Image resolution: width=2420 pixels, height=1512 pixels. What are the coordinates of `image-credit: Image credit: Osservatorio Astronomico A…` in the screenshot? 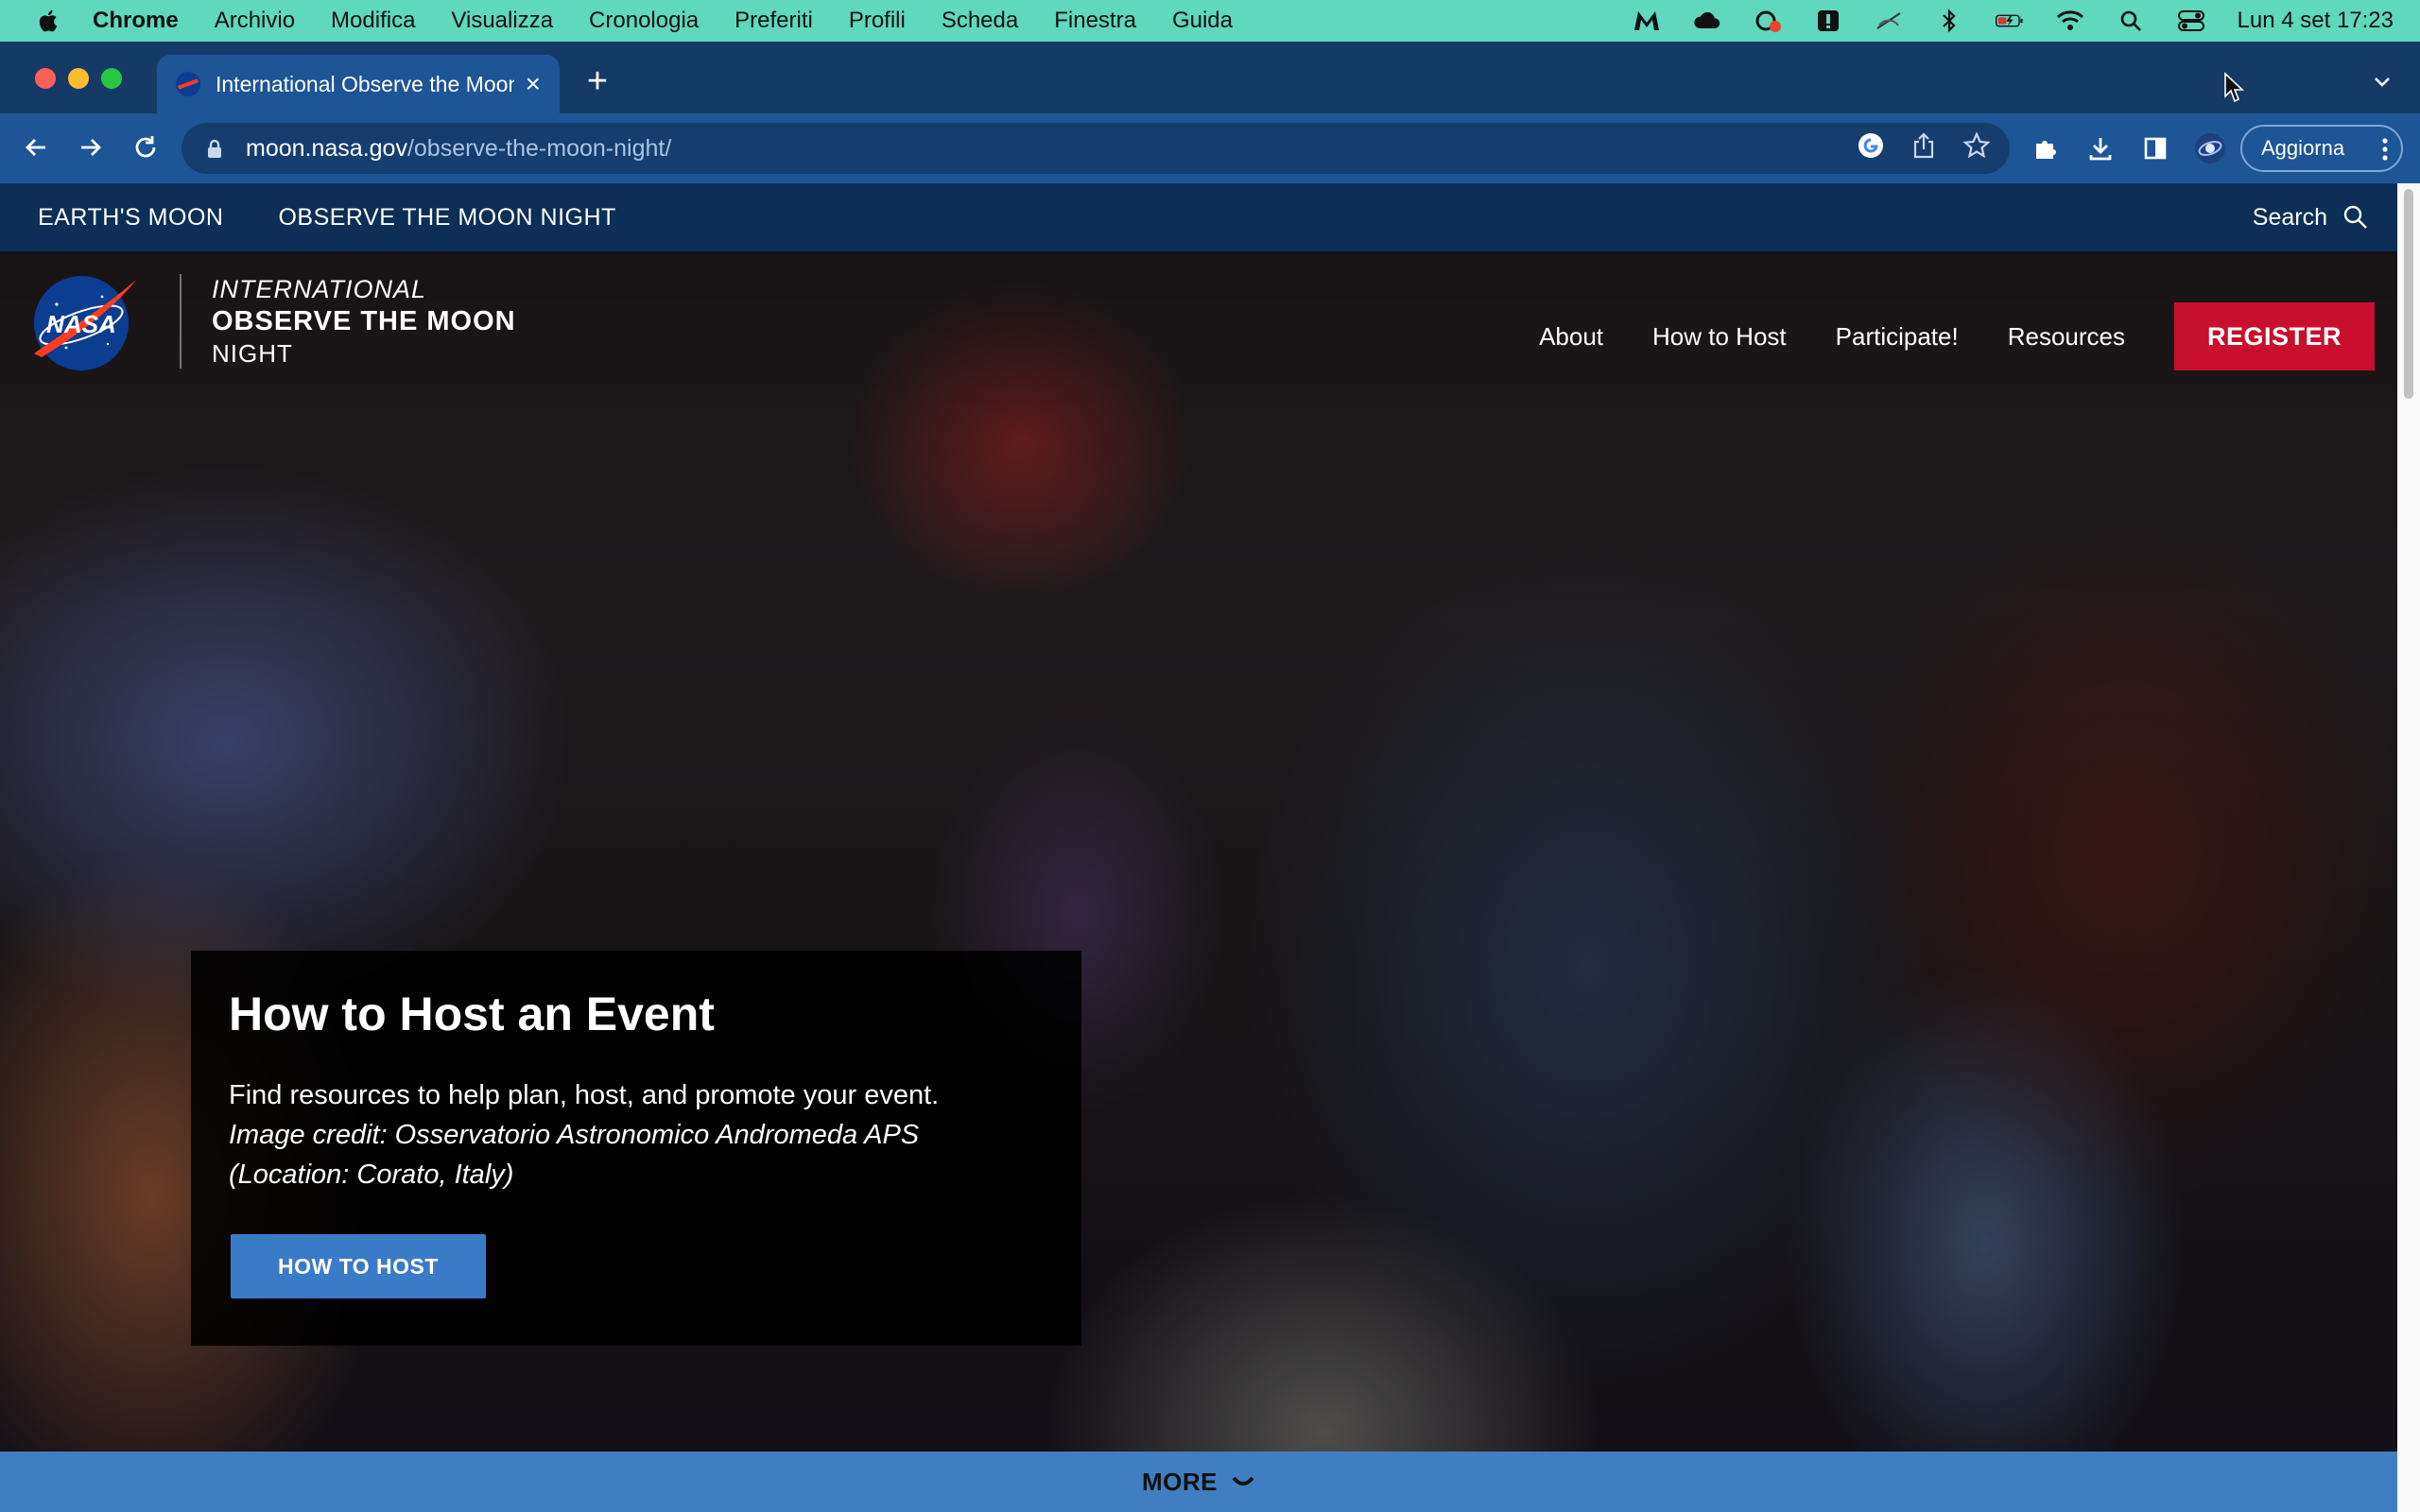 It's located at (575, 1155).